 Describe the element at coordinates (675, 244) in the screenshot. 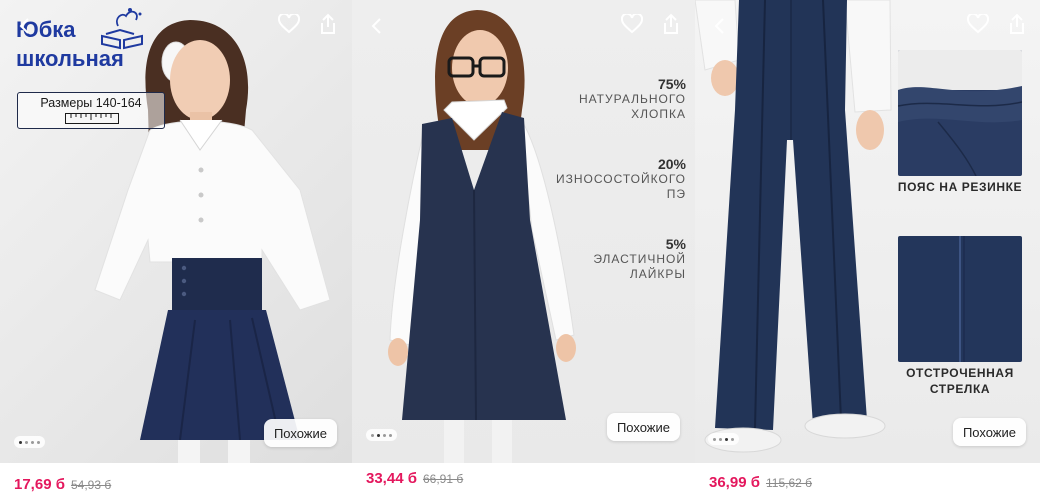

I see `composition-percent: 5%` at that location.